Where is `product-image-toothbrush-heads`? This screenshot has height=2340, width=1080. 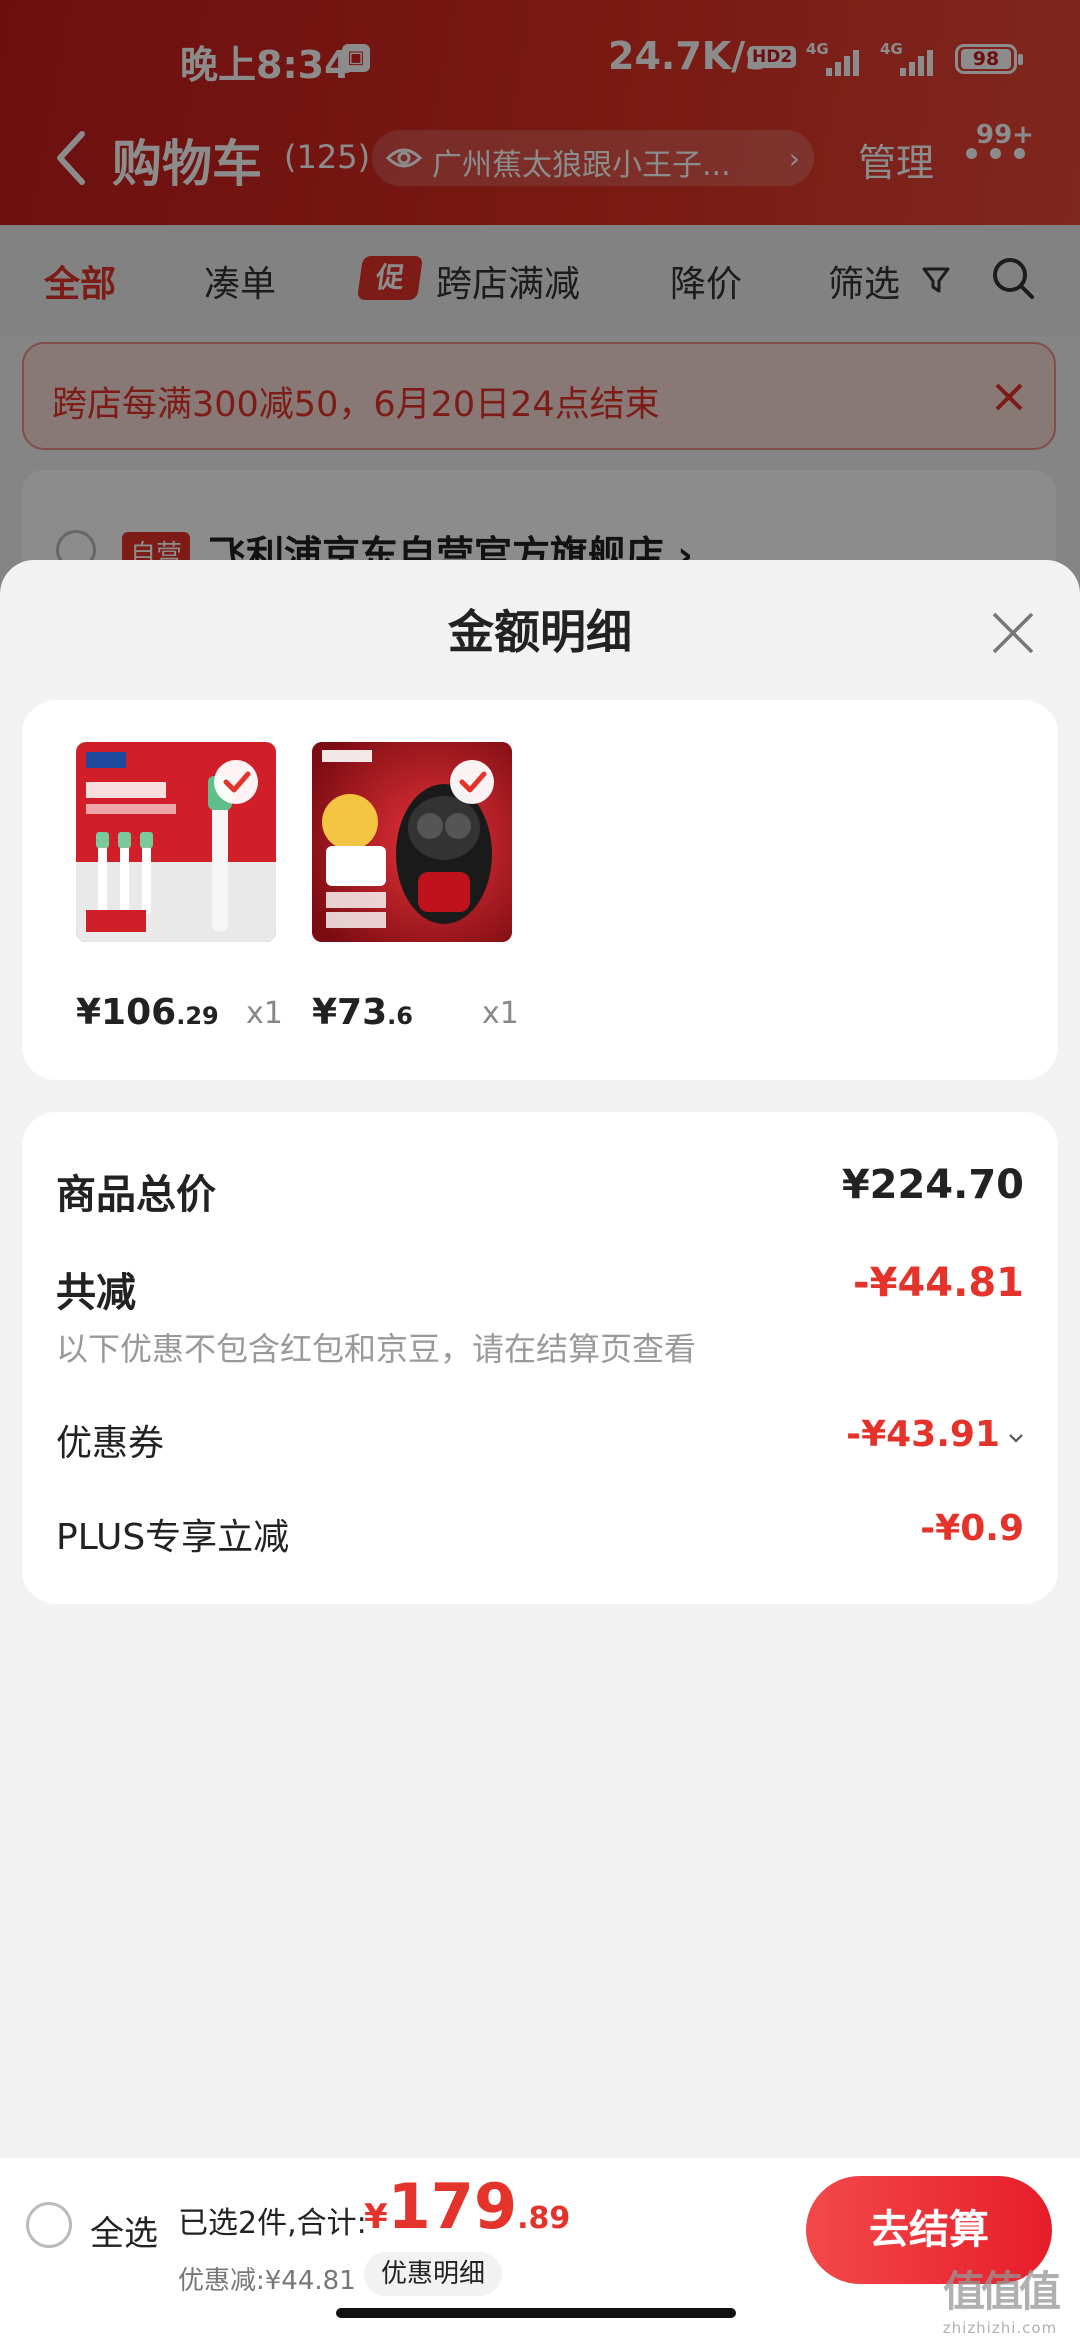
product-image-toothbrush-heads is located at coordinates (176, 842).